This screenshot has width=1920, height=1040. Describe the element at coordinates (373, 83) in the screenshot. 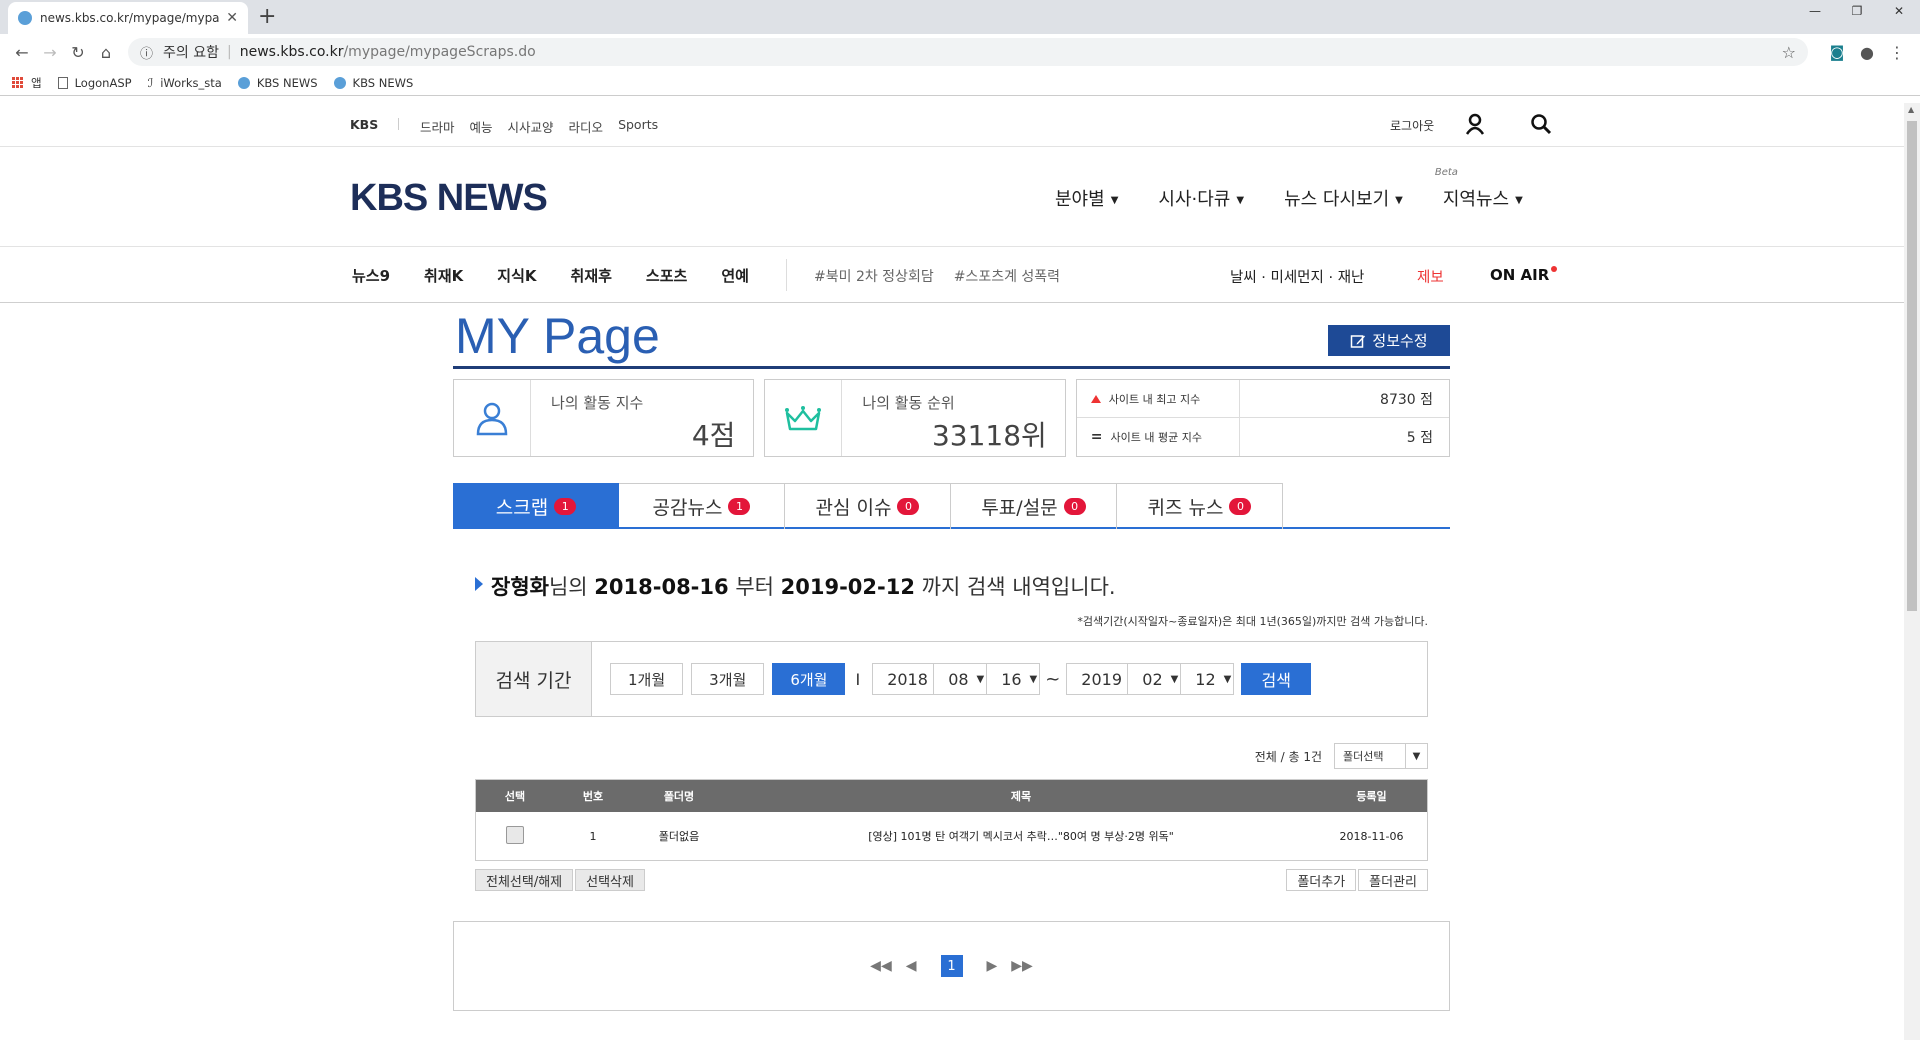

I see `bookmark-kbs-news-2: KBS NEWS` at that location.